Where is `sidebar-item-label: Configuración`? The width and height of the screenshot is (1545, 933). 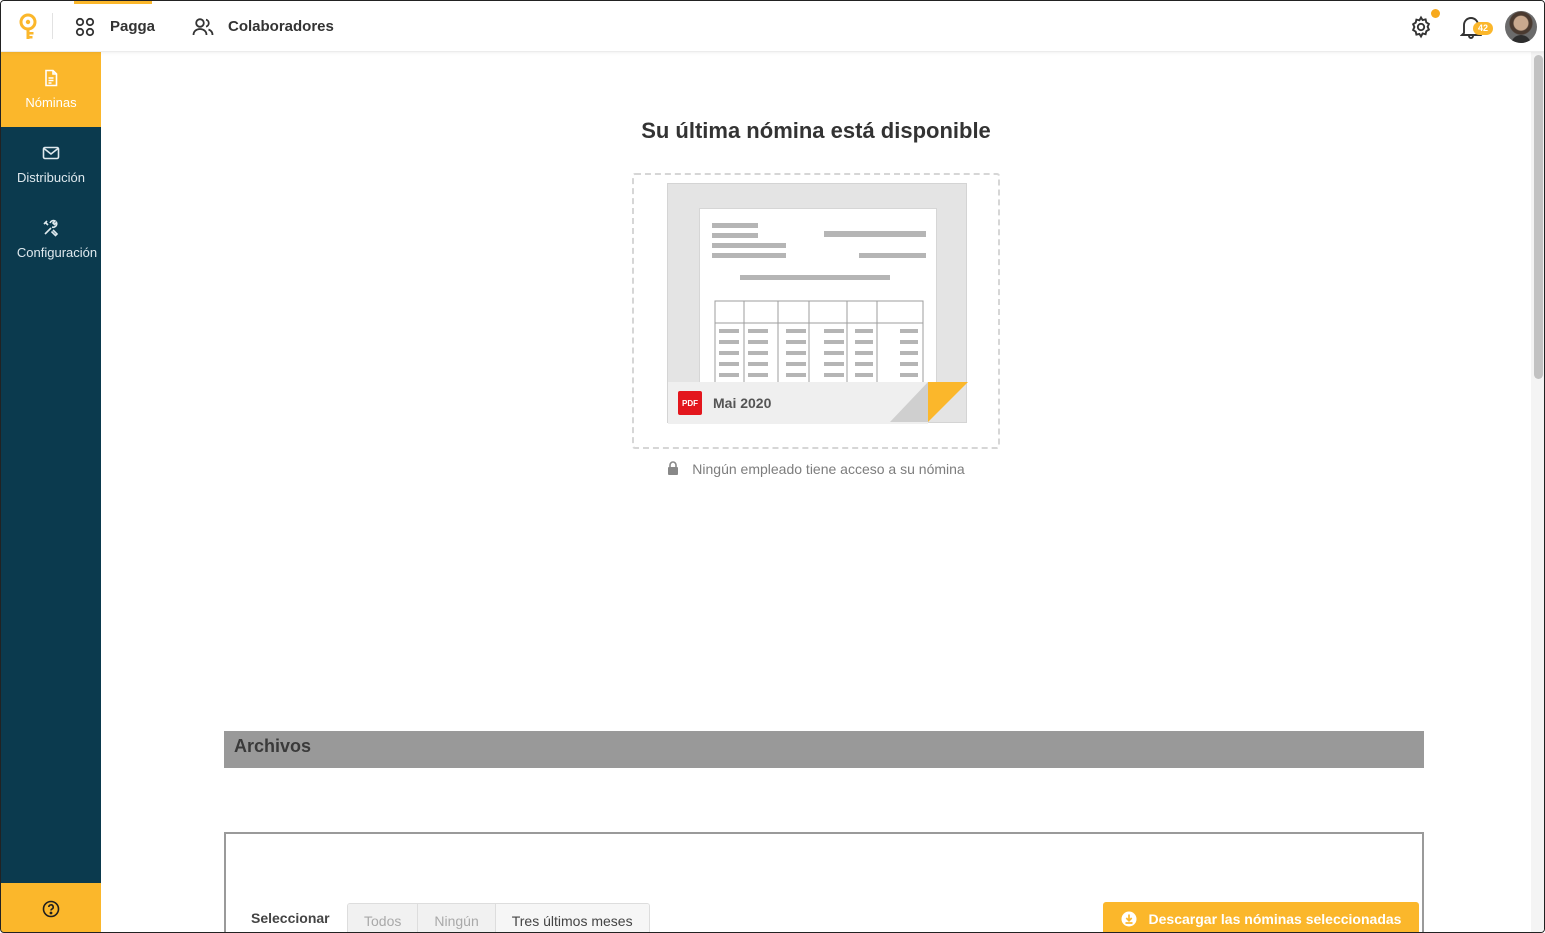 sidebar-item-label: Configuración is located at coordinates (57, 252).